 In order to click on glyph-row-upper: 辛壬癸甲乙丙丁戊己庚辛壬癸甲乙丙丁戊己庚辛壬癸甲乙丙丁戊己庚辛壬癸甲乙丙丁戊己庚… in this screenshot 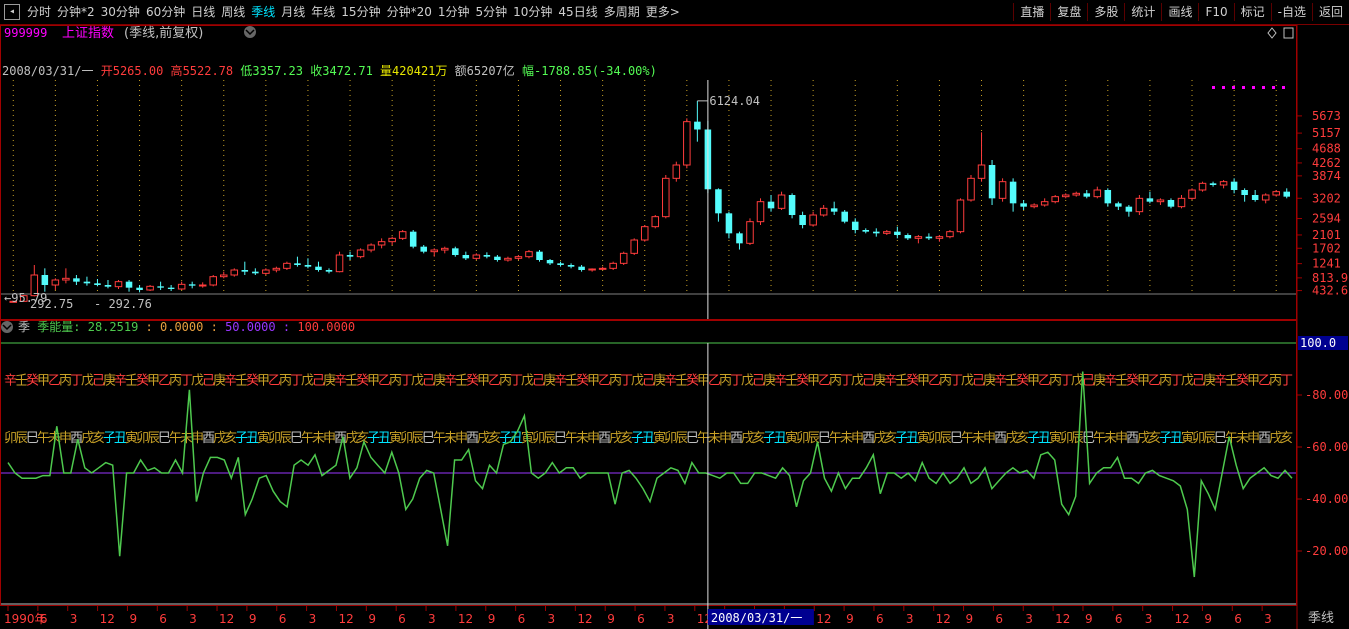, I will do `click(648, 381)`.